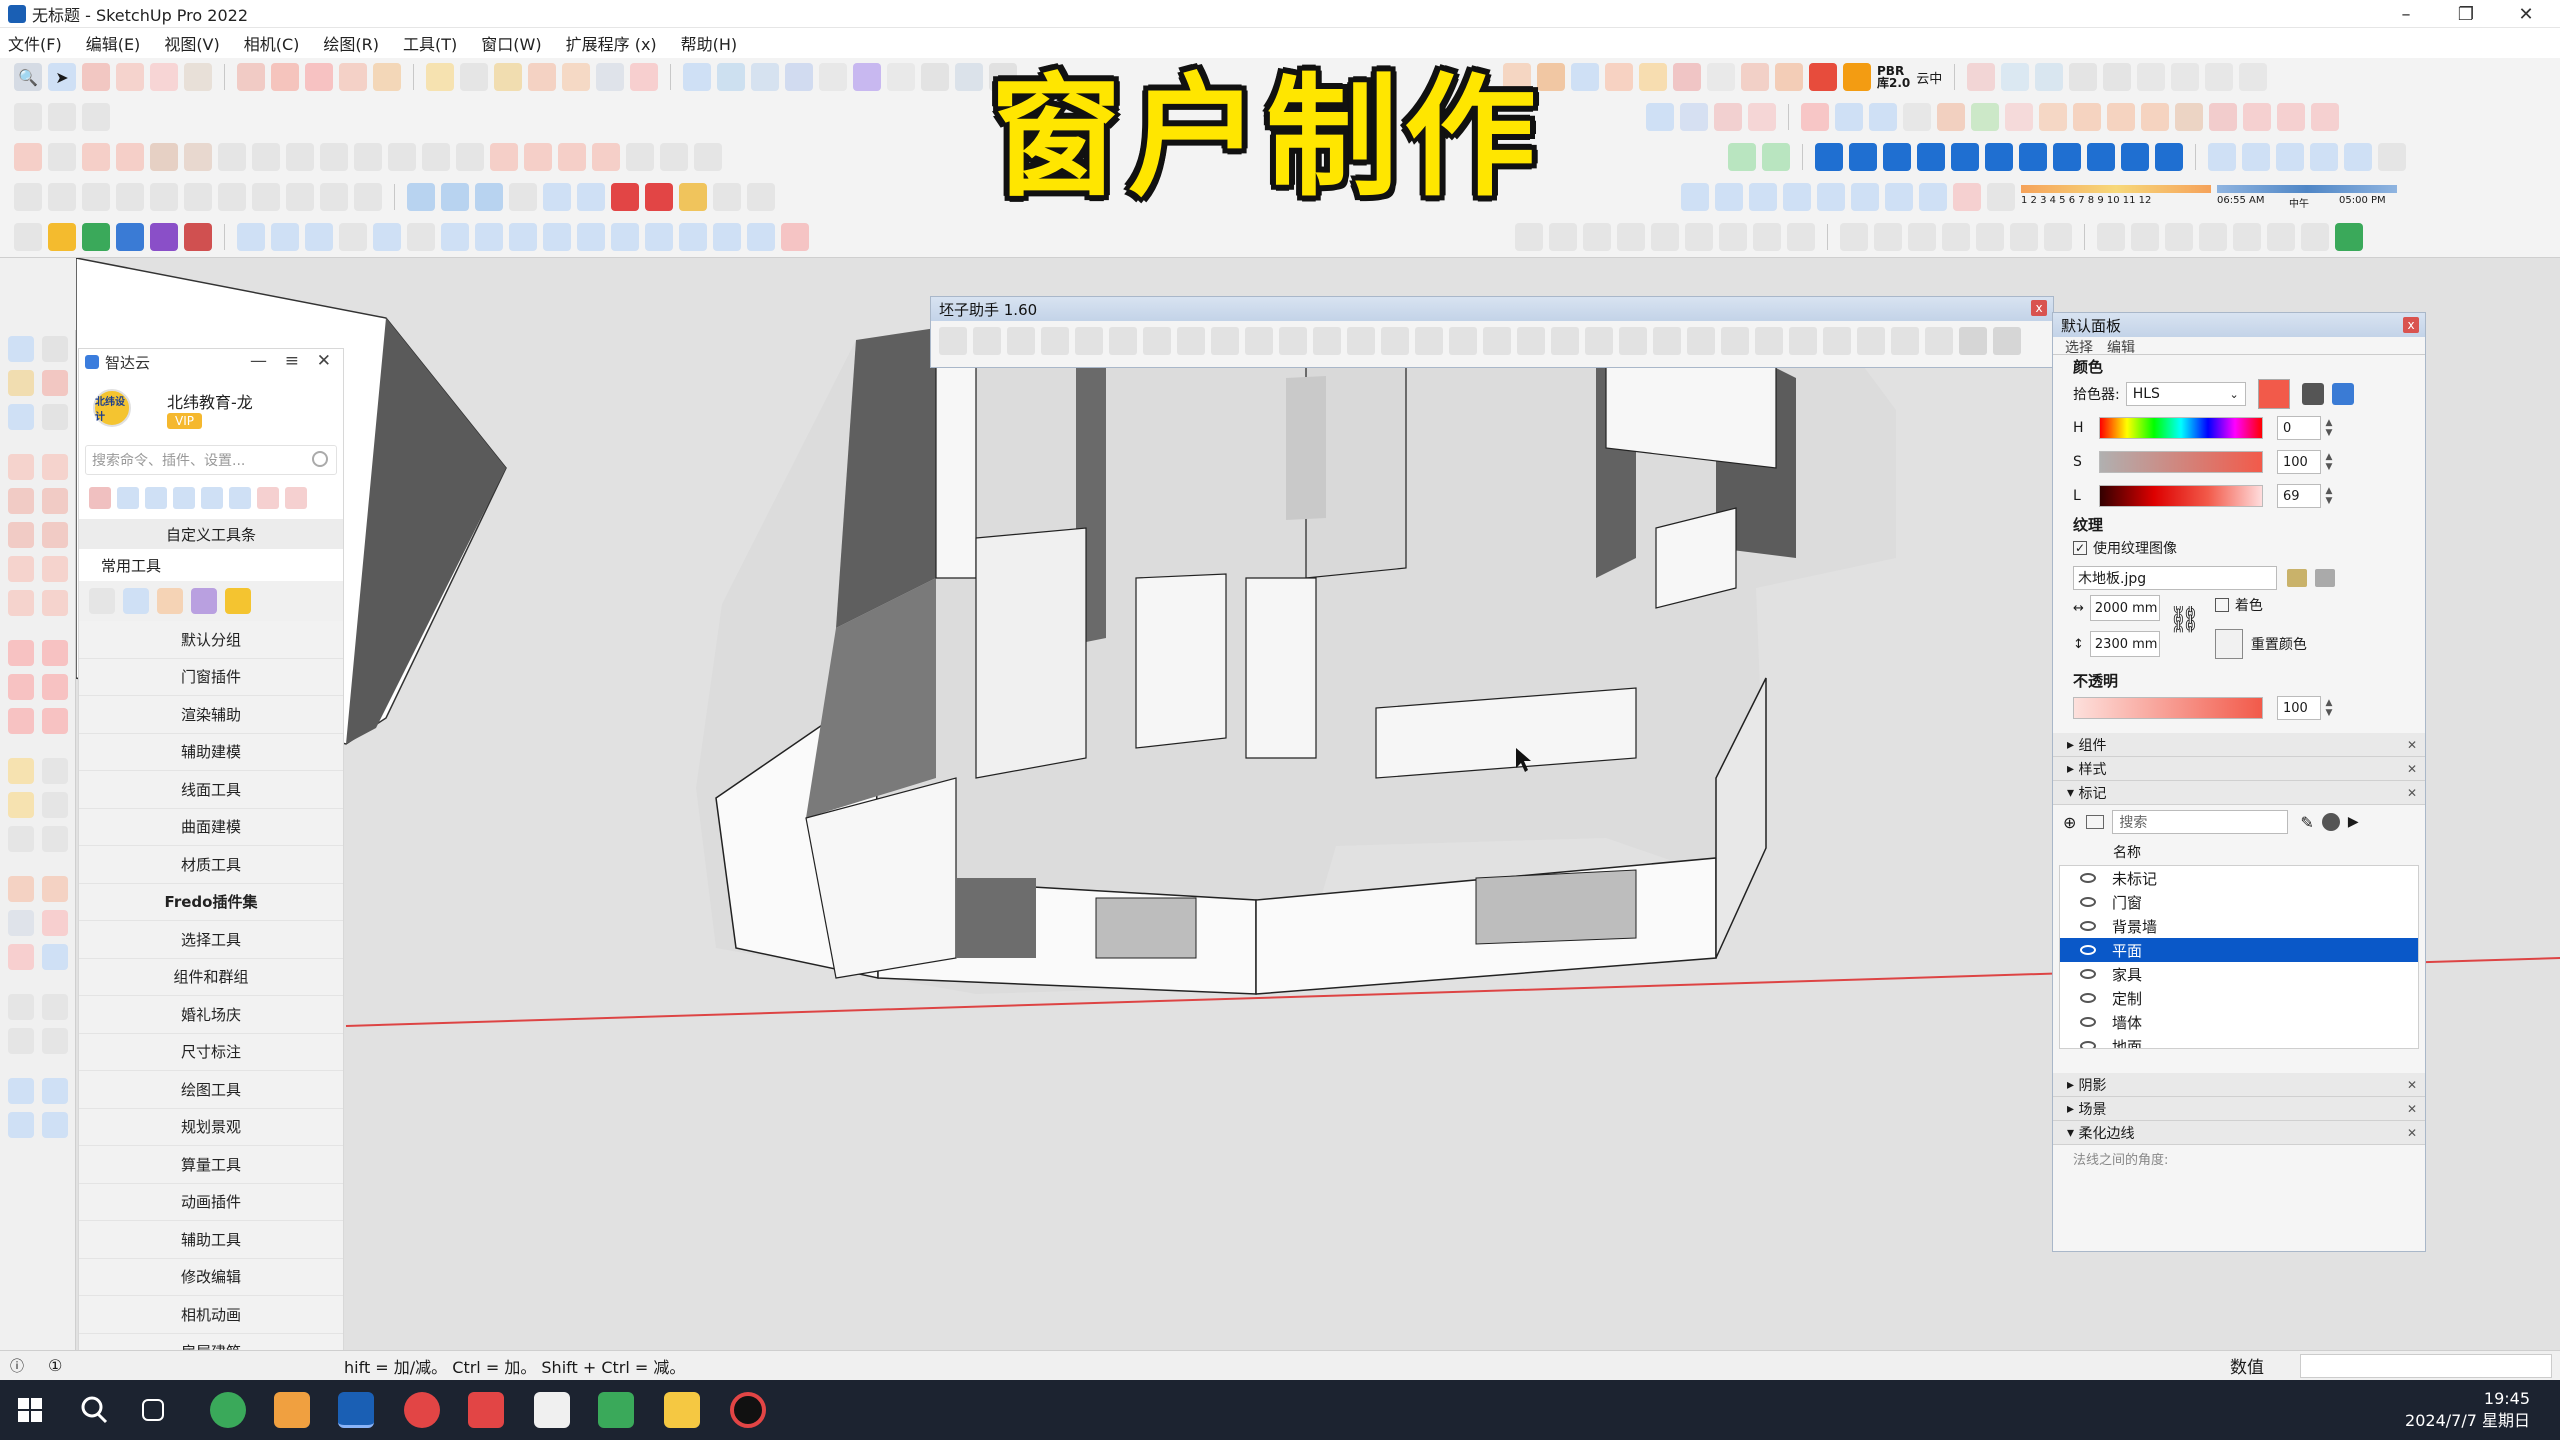  Describe the element at coordinates (486, 1410) in the screenshot. I see `video-icon` at that location.